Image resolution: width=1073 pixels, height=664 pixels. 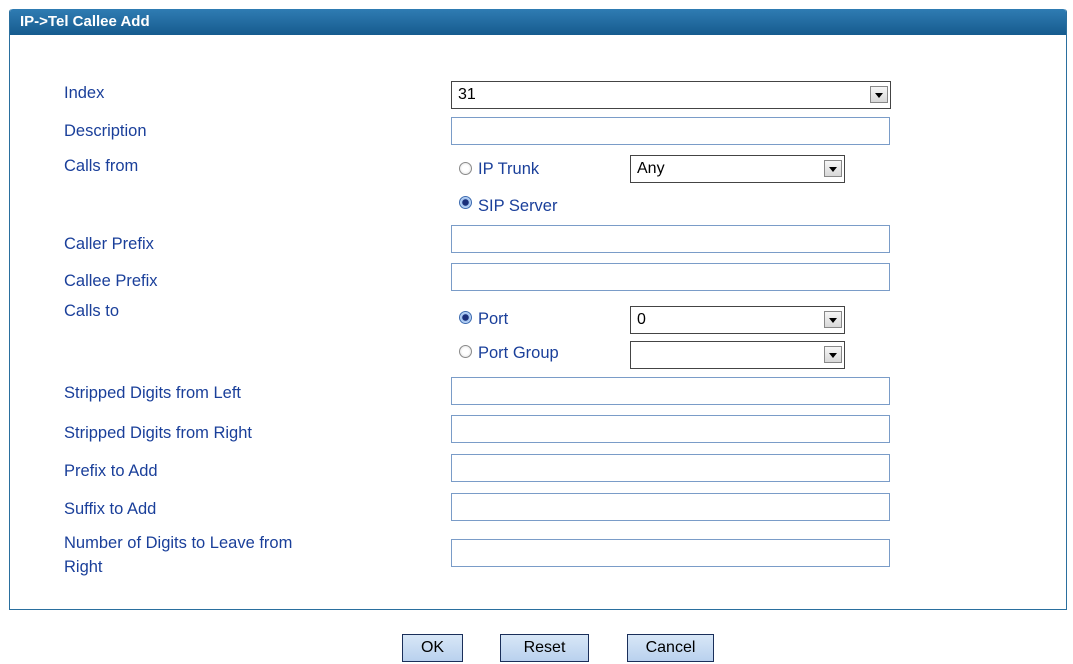 I want to click on caller-prefix-label: Caller Prefix, so click(x=109, y=244).